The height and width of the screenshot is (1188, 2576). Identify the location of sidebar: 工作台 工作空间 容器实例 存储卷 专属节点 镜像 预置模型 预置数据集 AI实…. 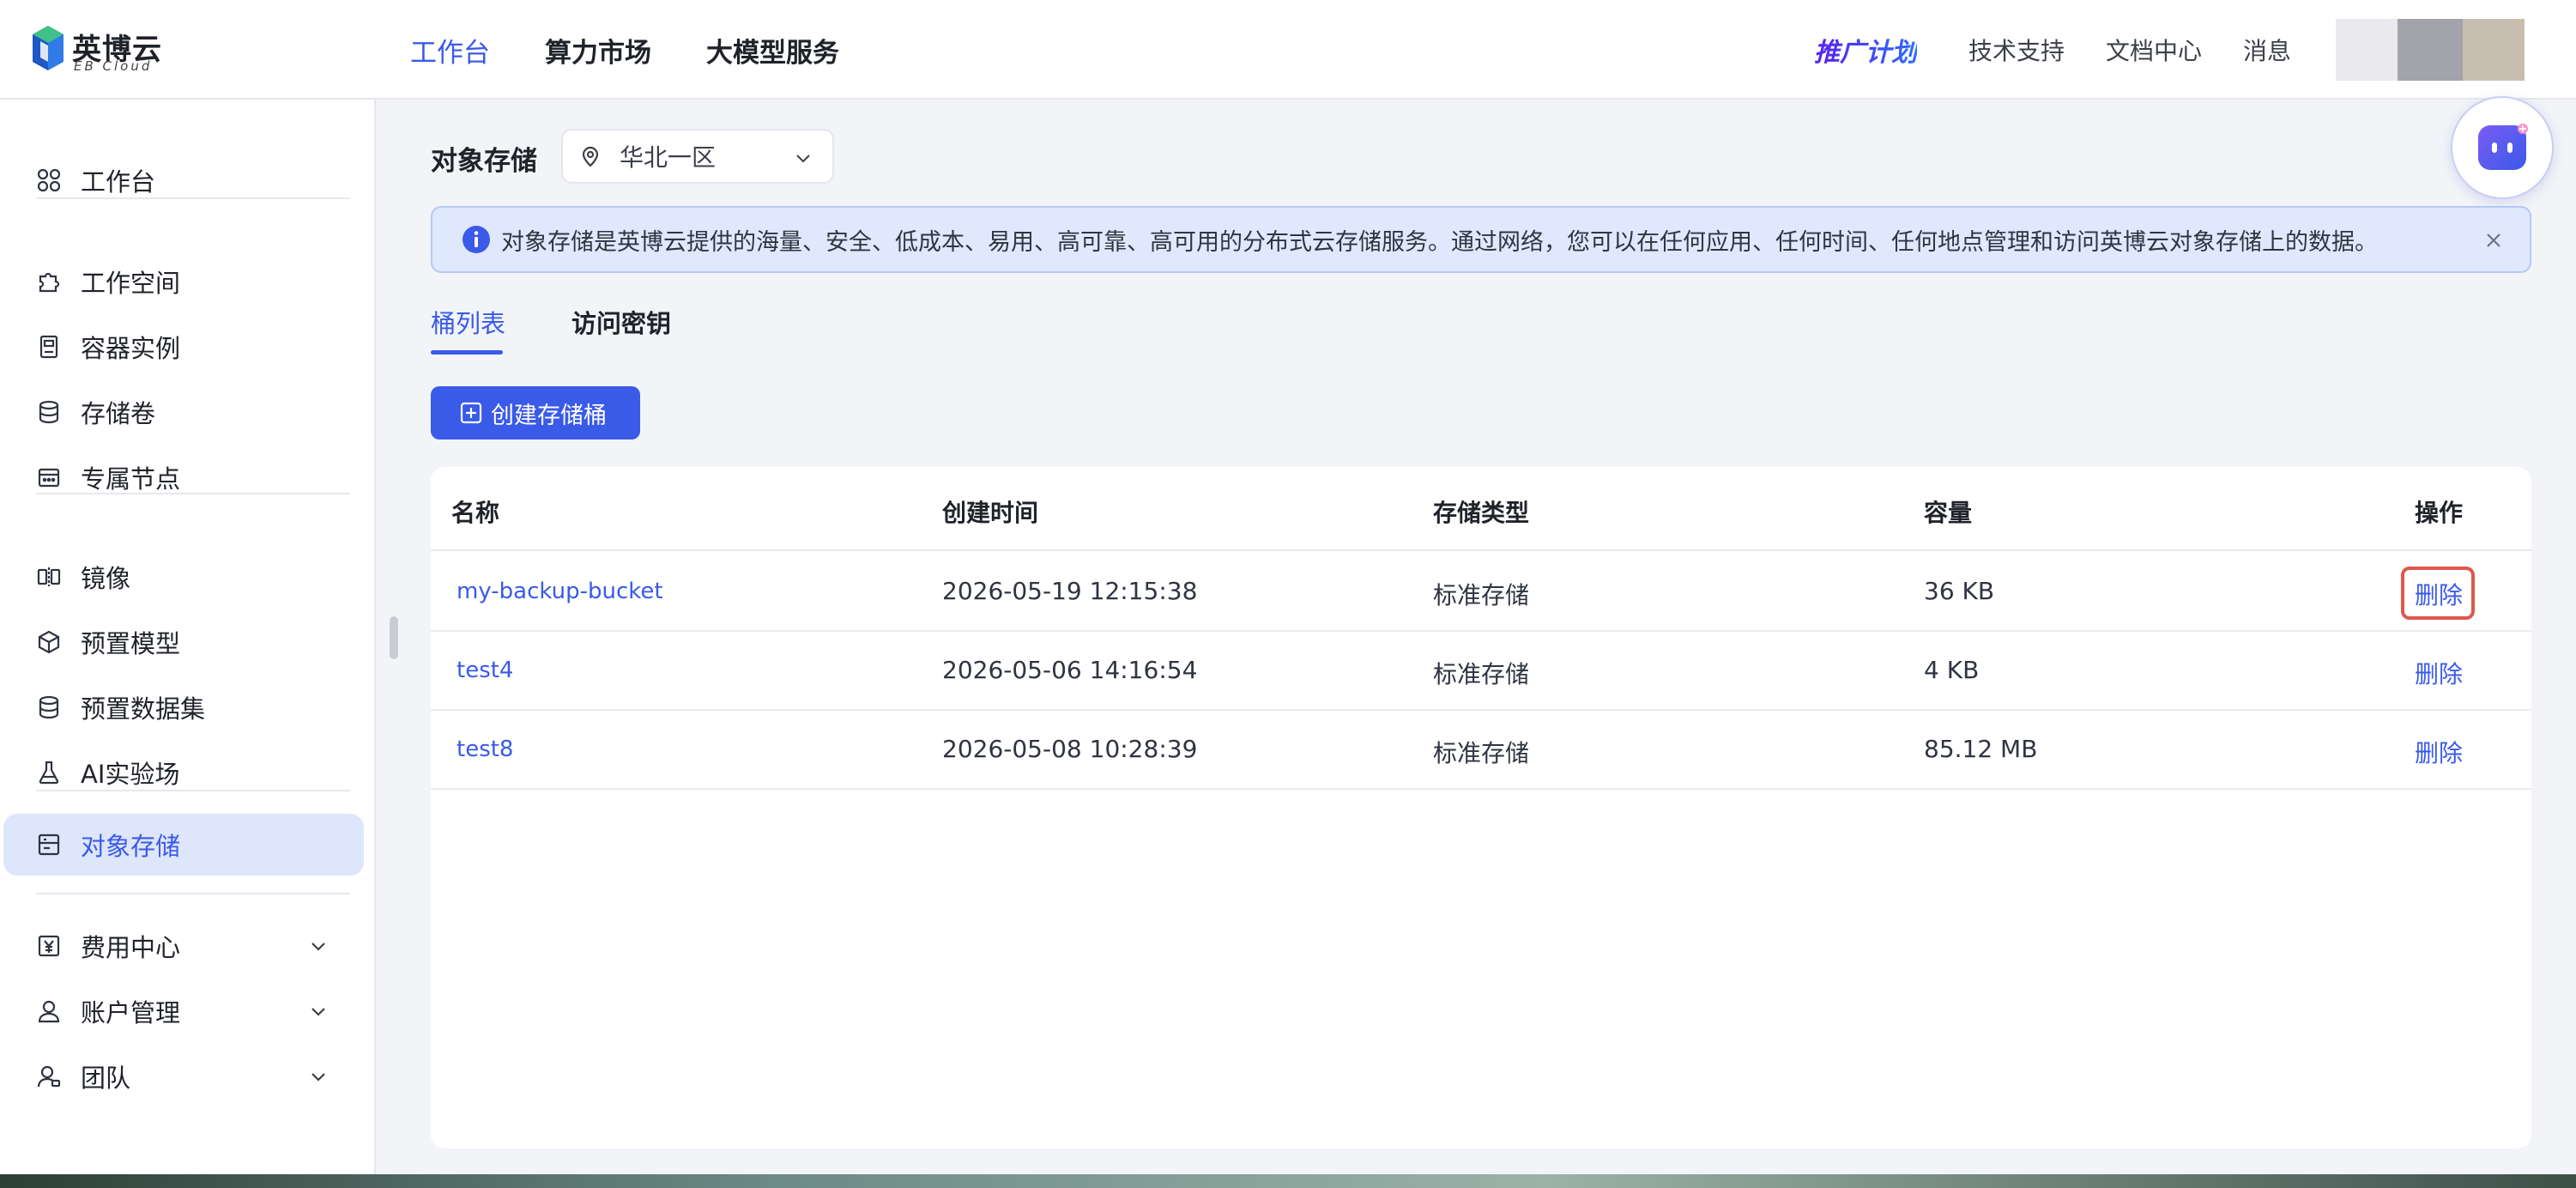
(188, 637).